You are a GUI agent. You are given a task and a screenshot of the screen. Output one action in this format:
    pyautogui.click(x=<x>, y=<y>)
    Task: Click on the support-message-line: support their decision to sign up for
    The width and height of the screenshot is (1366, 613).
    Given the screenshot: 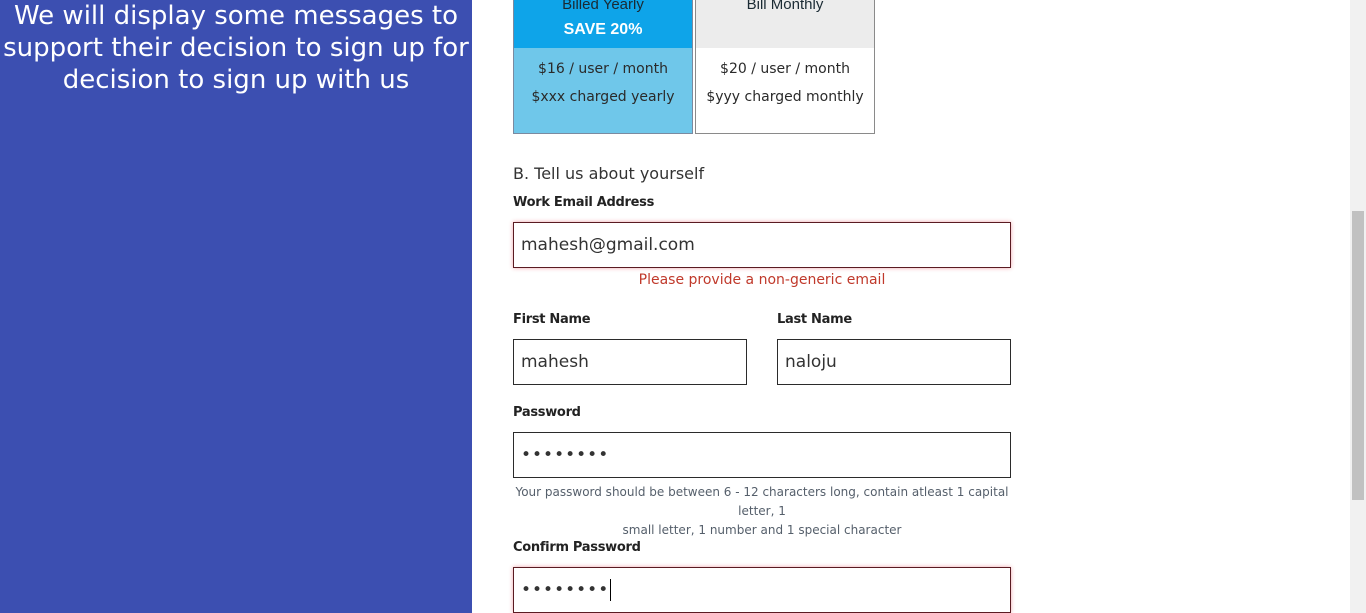 What is the action you would take?
    pyautogui.click(x=236, y=48)
    